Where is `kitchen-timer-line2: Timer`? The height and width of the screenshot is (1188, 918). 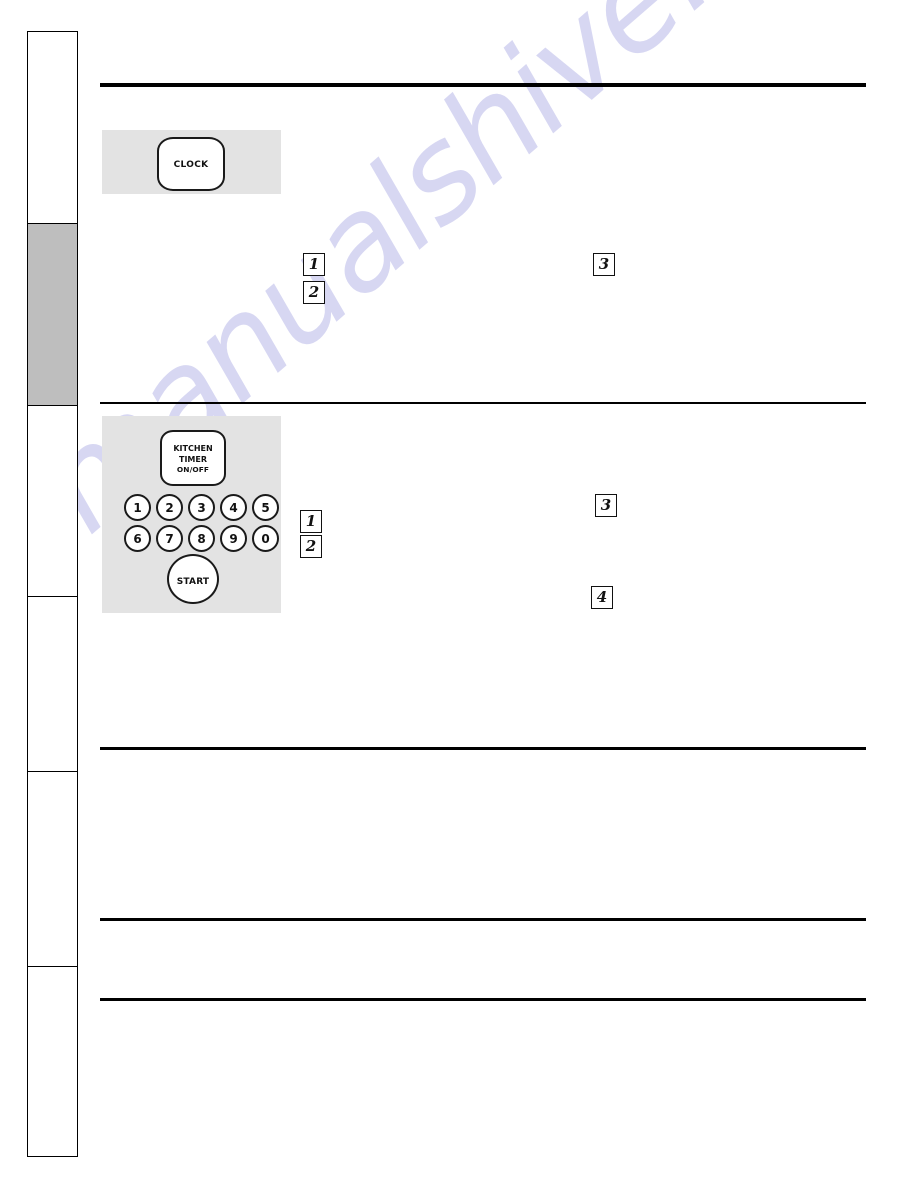 kitchen-timer-line2: Timer is located at coordinates (193, 459).